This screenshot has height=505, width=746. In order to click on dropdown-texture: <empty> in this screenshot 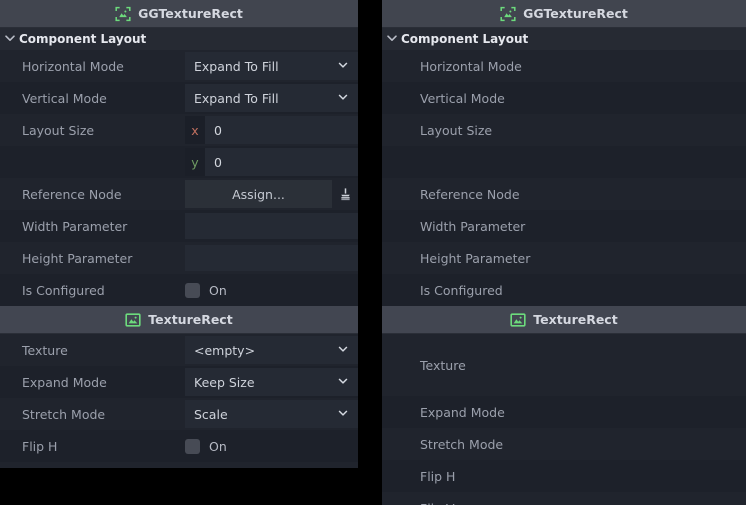, I will do `click(271, 350)`.